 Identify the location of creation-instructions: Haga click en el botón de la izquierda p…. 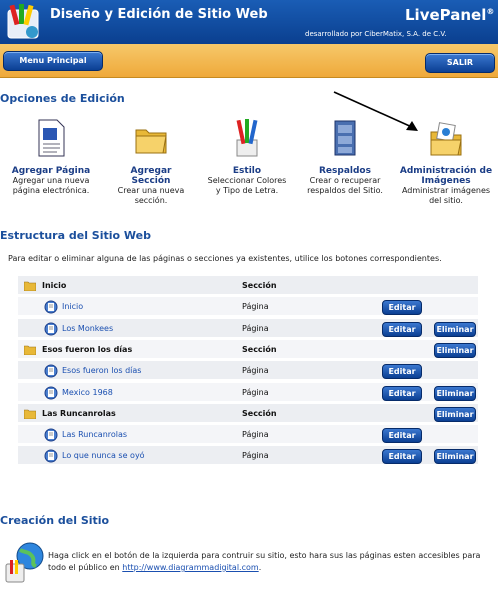
(264, 561).